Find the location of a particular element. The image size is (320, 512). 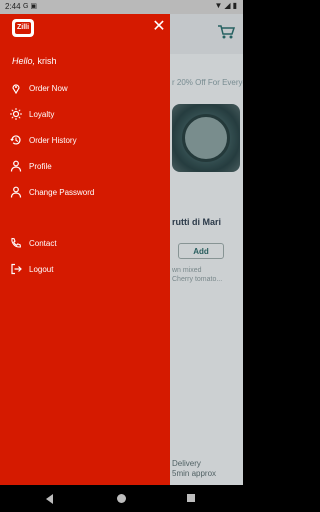

back-icon is located at coordinates (49, 499).